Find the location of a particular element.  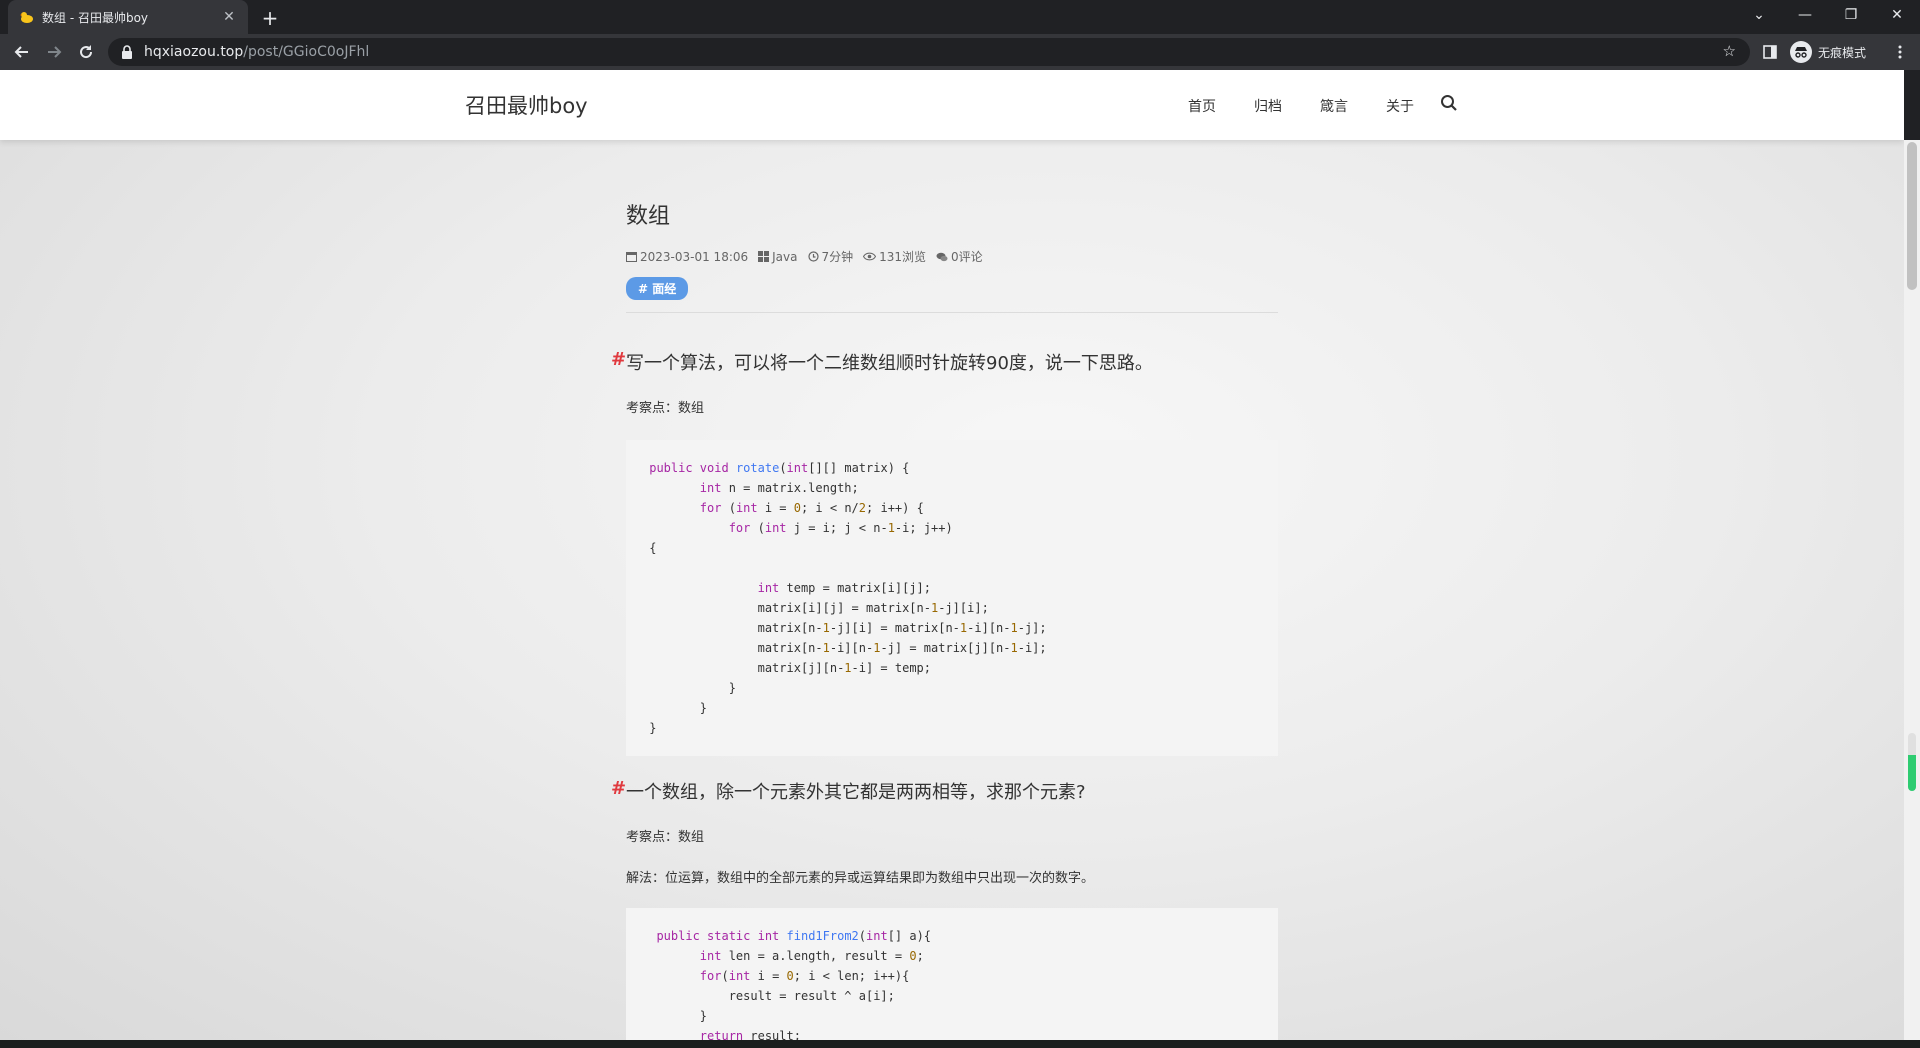

tab-search-dropdown-icon: ⌄ is located at coordinates (1759, 15).